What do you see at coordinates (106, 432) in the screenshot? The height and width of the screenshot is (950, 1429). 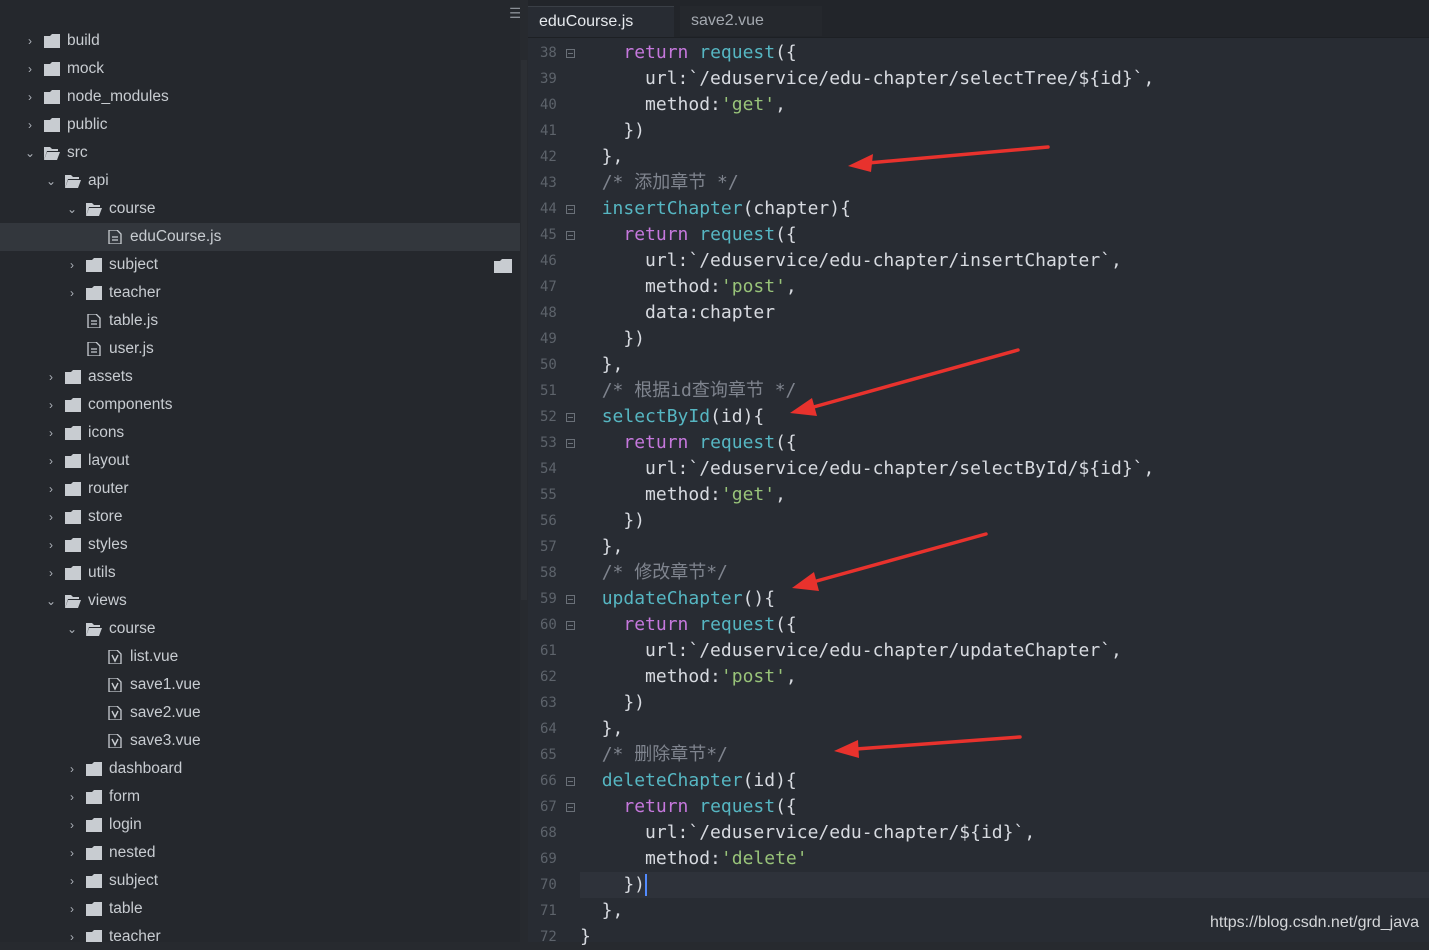 I see `sidebar-item-label: icons` at bounding box center [106, 432].